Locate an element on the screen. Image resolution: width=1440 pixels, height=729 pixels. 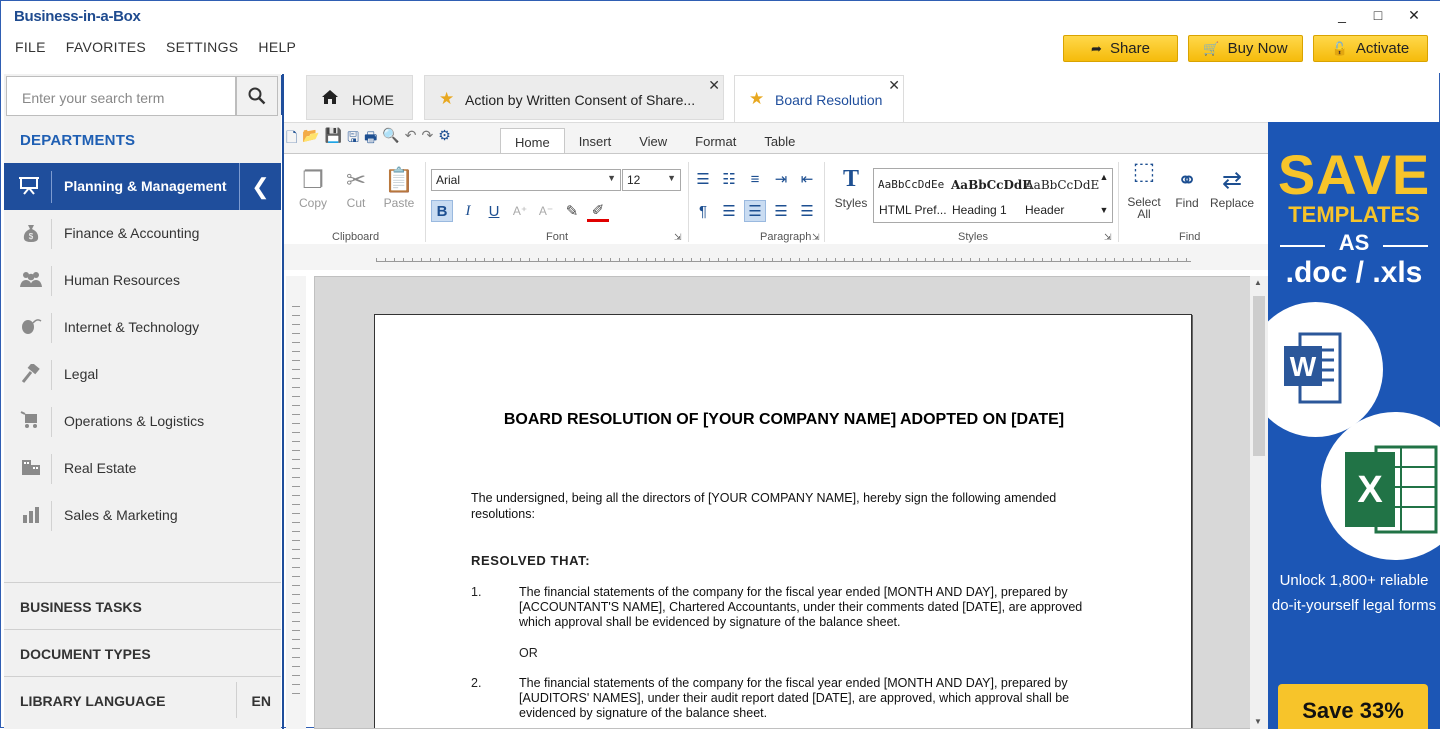
scroll-up-icon: ▲ is located at coordinates (1258, 282).